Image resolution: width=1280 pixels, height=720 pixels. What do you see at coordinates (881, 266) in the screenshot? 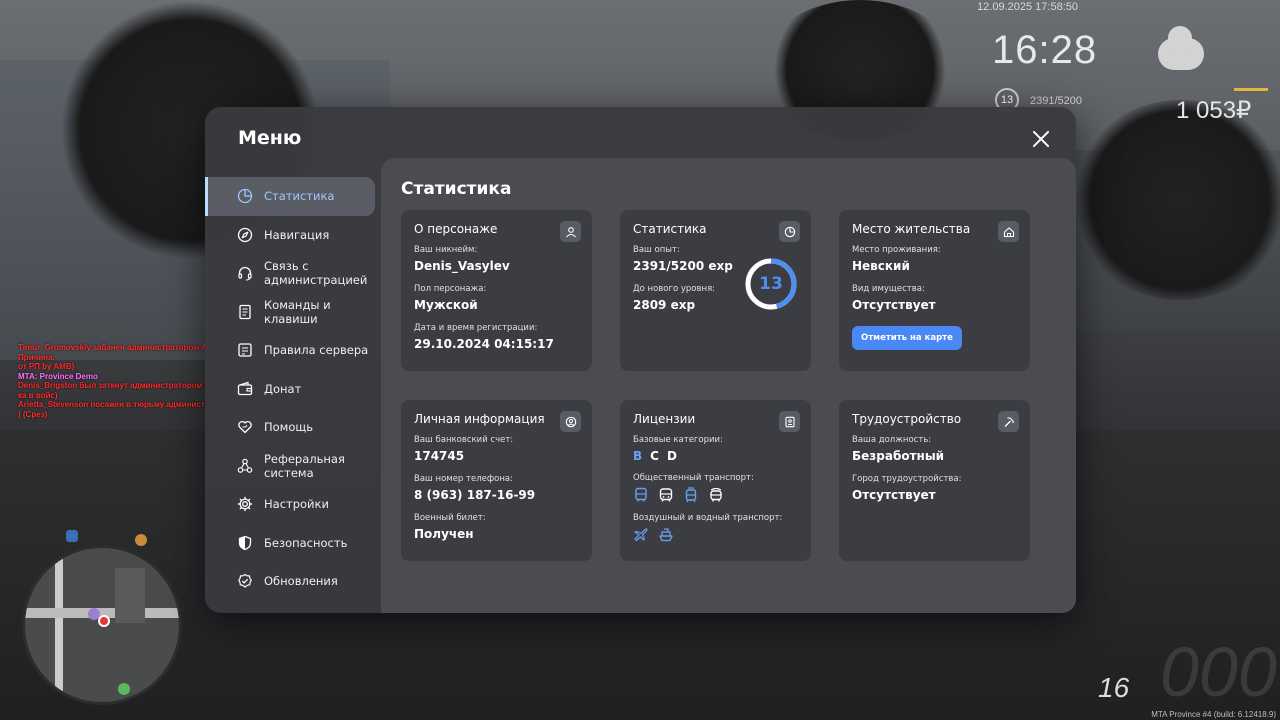
I see `field-value: Невский` at bounding box center [881, 266].